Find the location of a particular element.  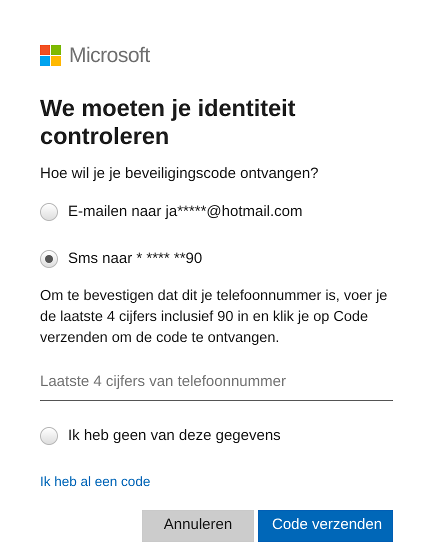

page-title: We moeten je identiteit controleren is located at coordinates (168, 122).